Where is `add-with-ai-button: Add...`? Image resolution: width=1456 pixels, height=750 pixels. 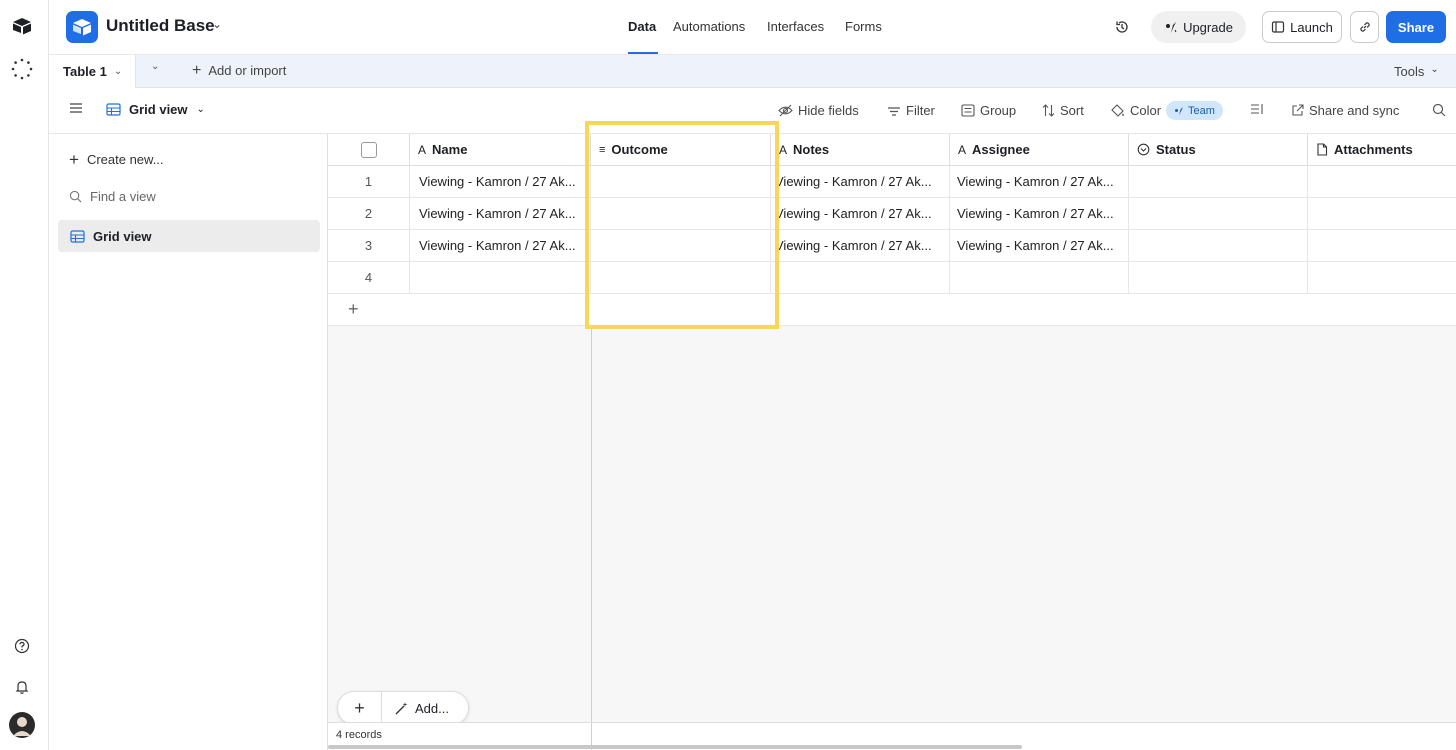 add-with-ai-button: Add... is located at coordinates (415, 708).